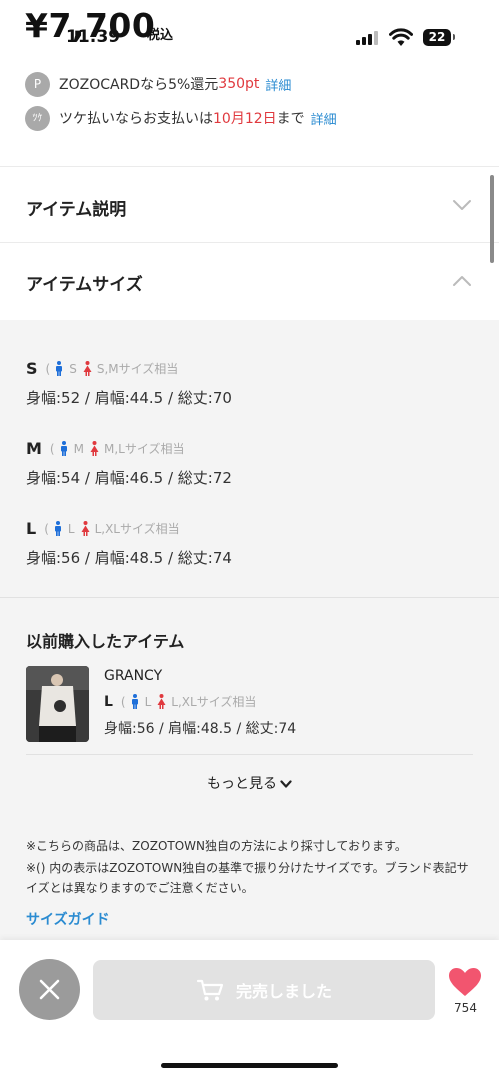 This screenshot has height=1080, width=499. I want to click on close-button, so click(49, 989).